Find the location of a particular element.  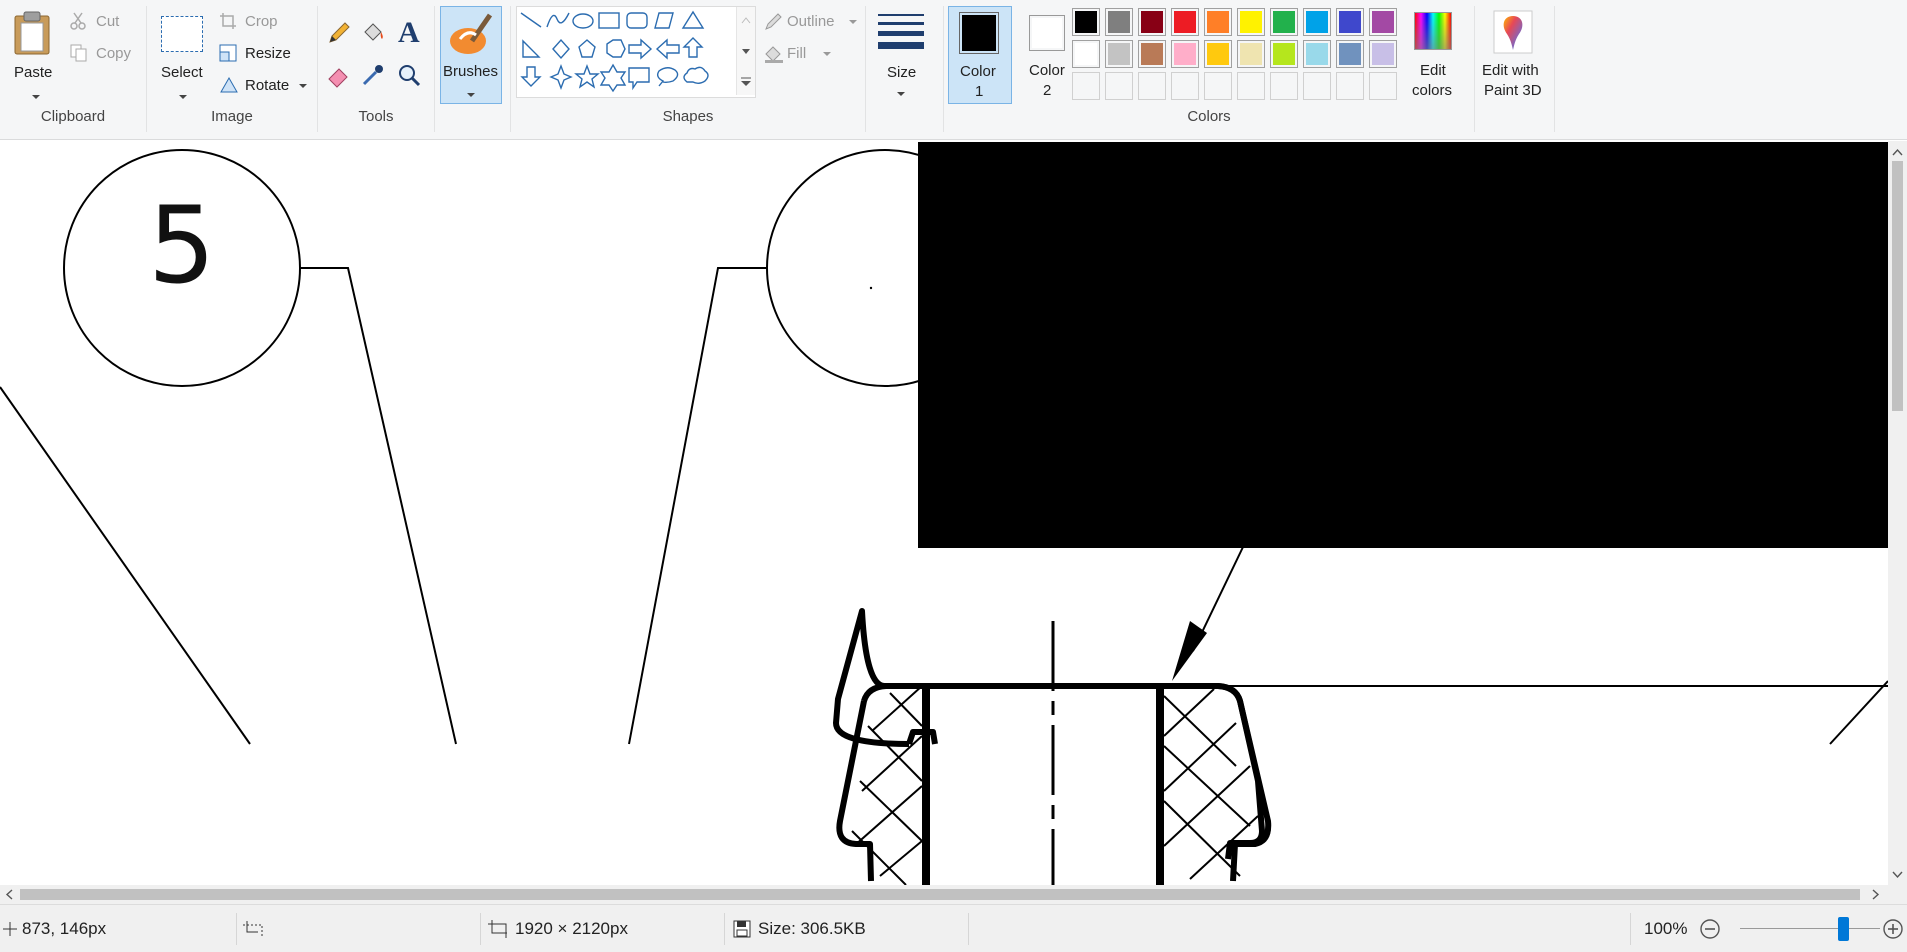

edit-with-paint3d-button: Edit with Paint 3D is located at coordinates (1513, 54).